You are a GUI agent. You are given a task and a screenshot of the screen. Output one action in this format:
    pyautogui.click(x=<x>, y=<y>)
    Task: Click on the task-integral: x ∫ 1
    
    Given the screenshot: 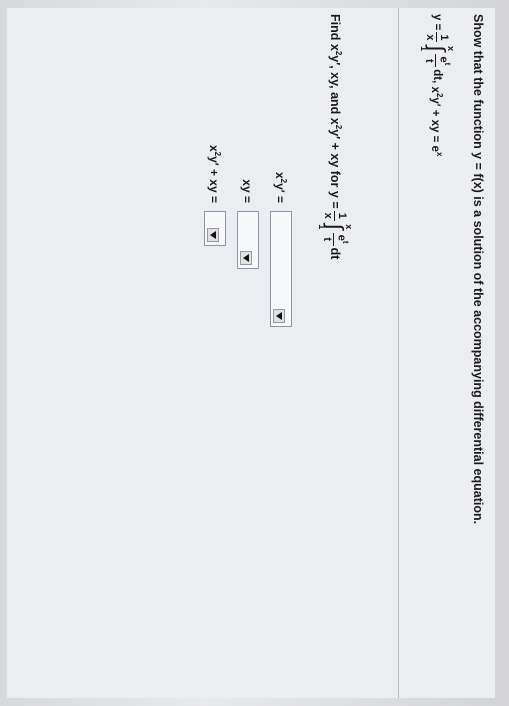 What is the action you would take?
    pyautogui.click(x=335, y=226)
    